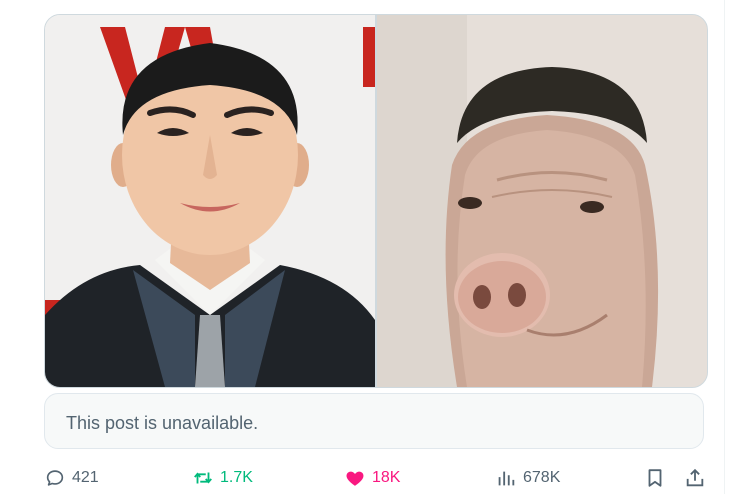  What do you see at coordinates (355, 478) in the screenshot?
I see `heart-icon` at bounding box center [355, 478].